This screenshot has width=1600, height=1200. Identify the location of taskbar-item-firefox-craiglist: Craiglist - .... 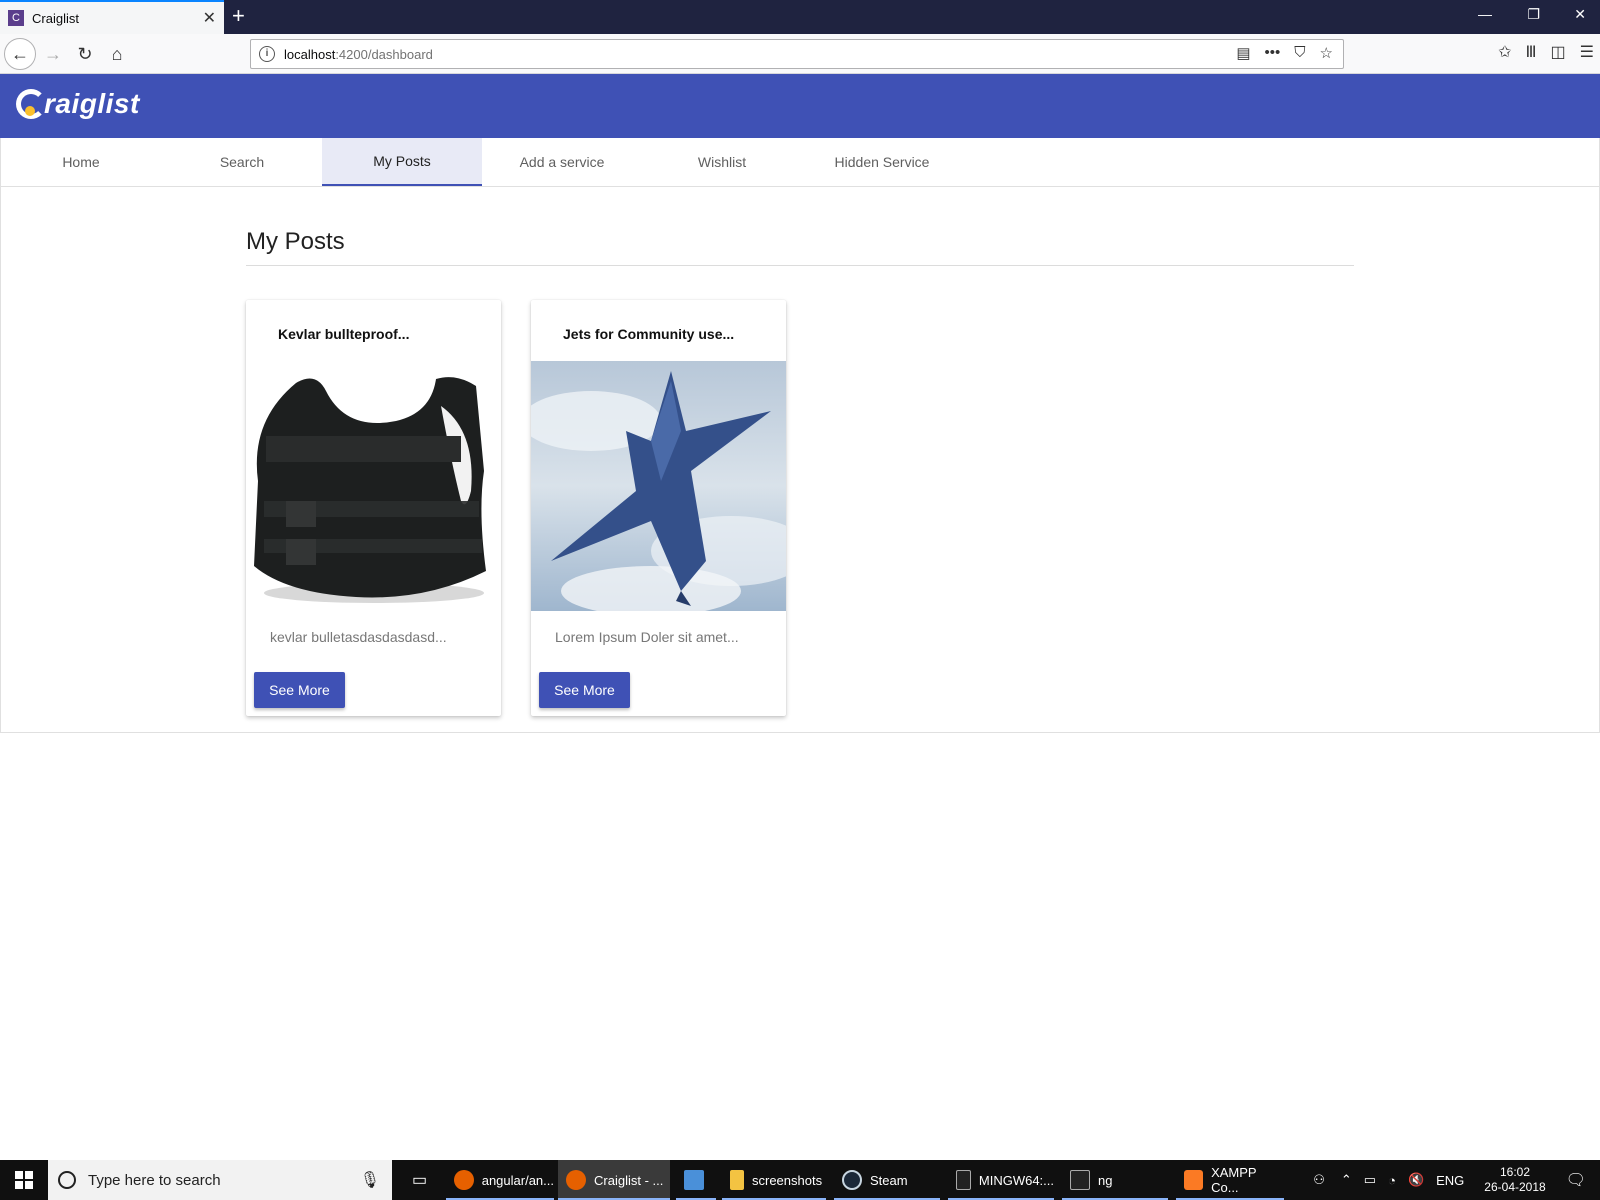
(614, 1180).